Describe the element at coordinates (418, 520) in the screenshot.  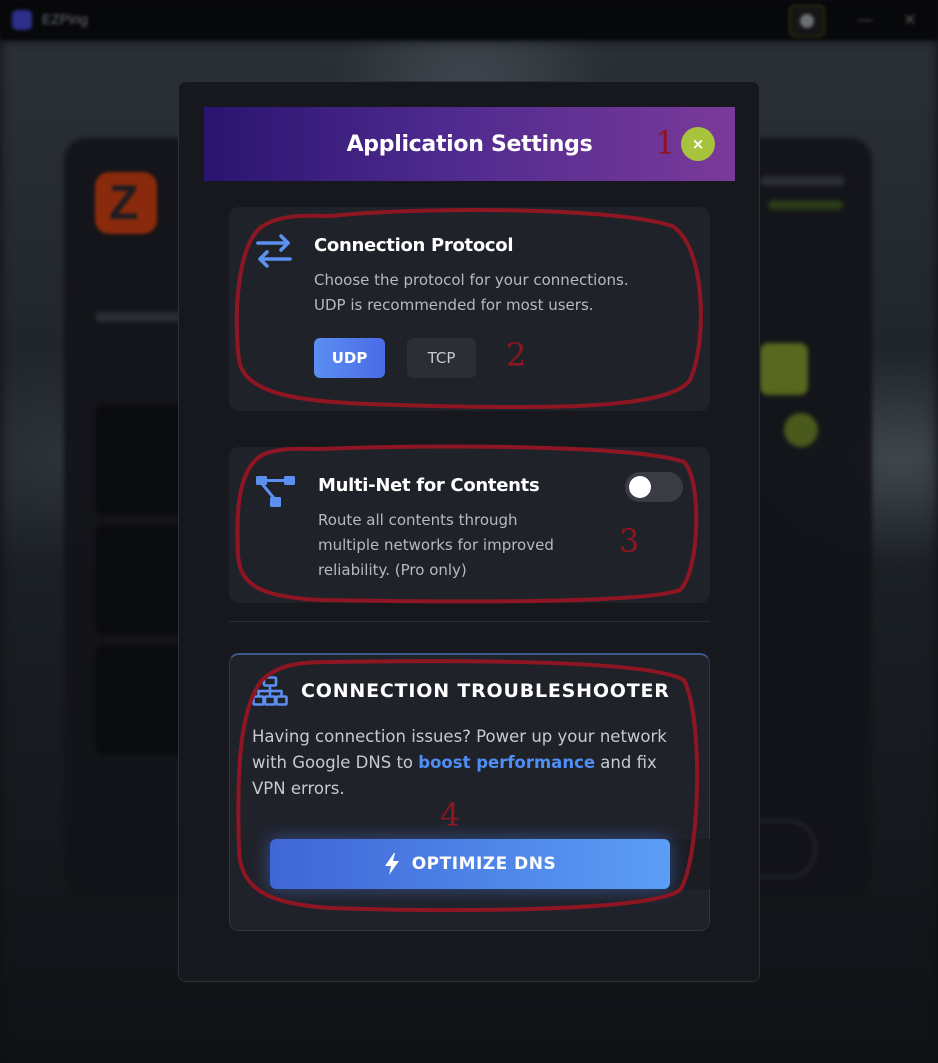
I see `description-line: Route all contents through` at that location.